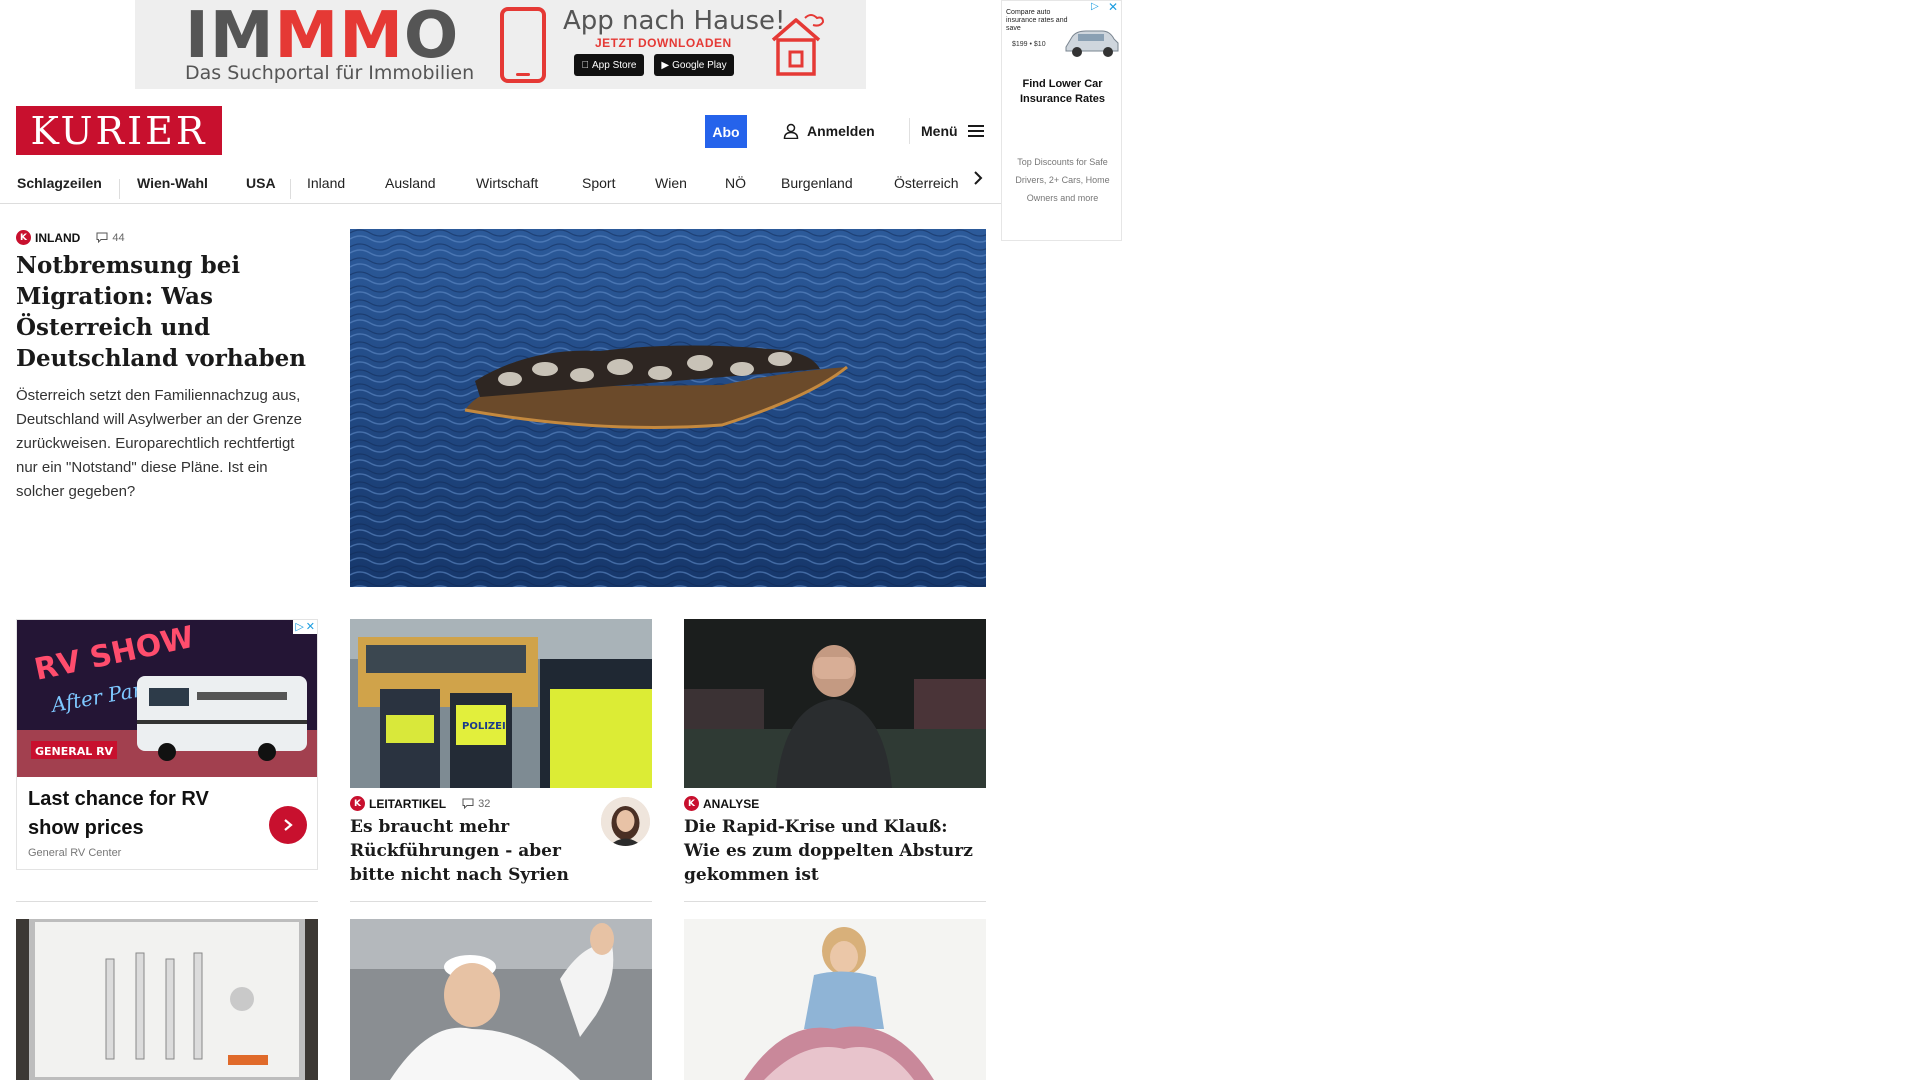 The image size is (1920, 1080). I want to click on sponsored-title: Last chance for RV show prices, so click(138, 814).